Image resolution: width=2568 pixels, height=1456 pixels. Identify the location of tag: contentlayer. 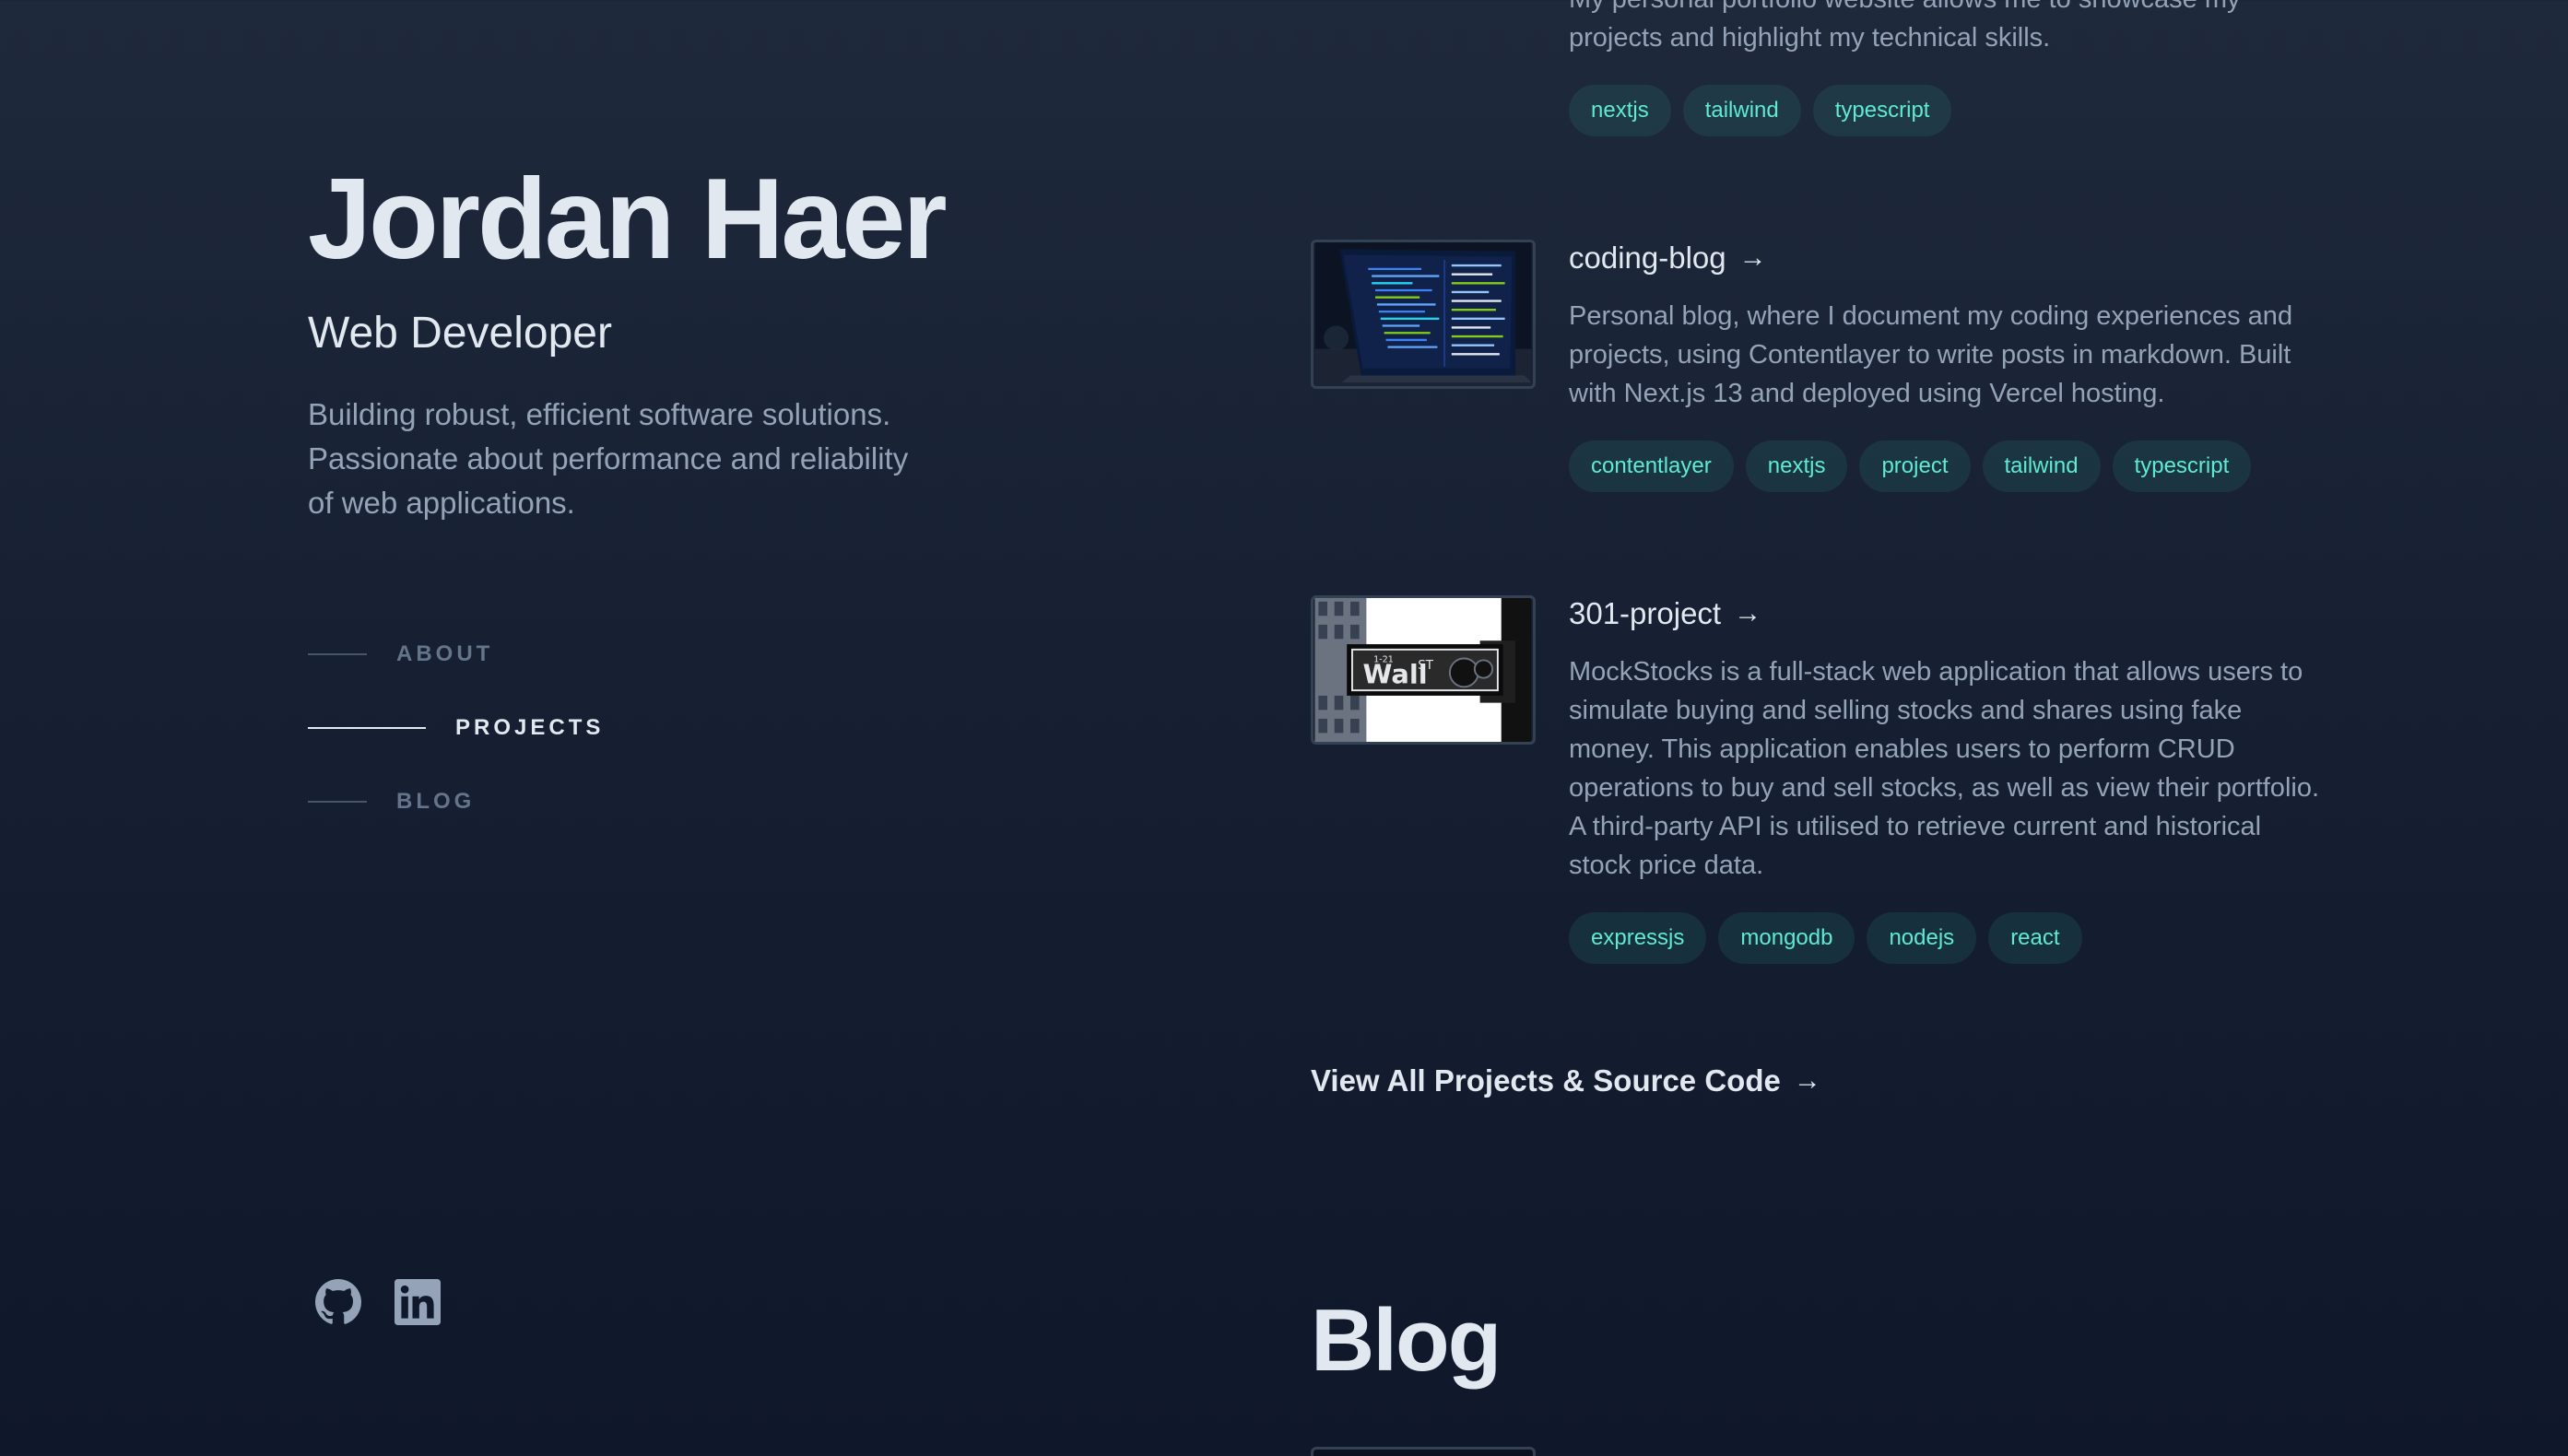
(1652, 466).